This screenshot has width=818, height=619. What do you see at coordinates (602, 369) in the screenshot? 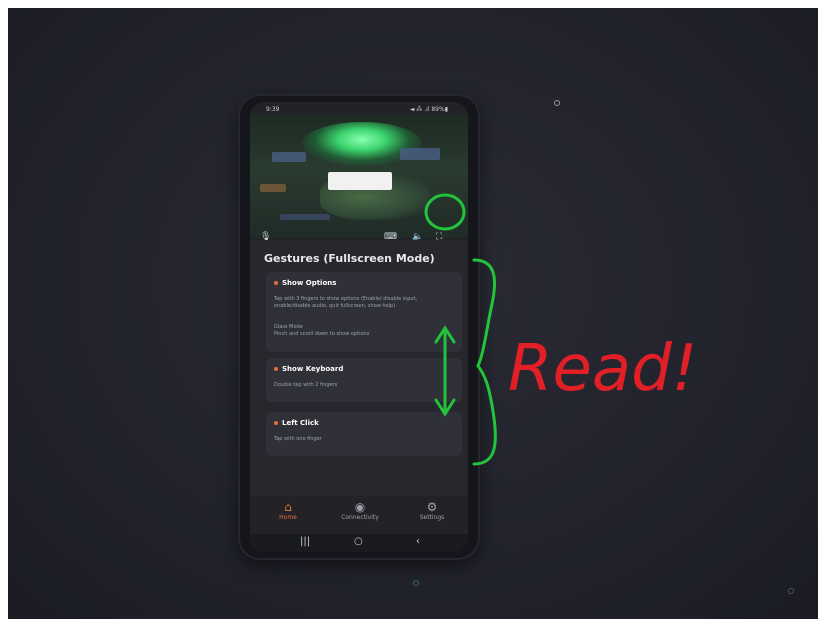
I see `handwritten-text: Read!` at bounding box center [602, 369].